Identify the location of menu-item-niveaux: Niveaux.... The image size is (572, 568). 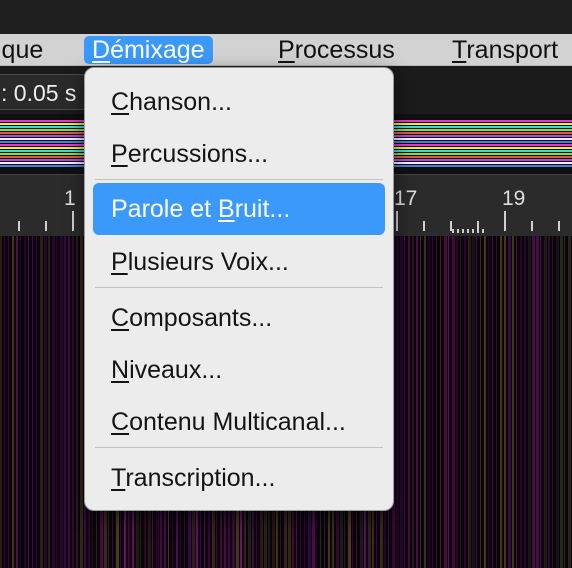
(239, 370).